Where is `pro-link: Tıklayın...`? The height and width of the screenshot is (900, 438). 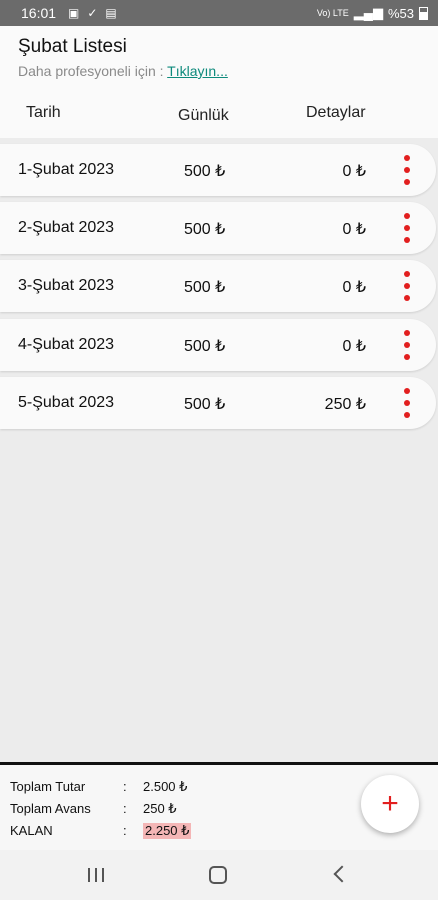
pro-link: Tıklayın... is located at coordinates (197, 71).